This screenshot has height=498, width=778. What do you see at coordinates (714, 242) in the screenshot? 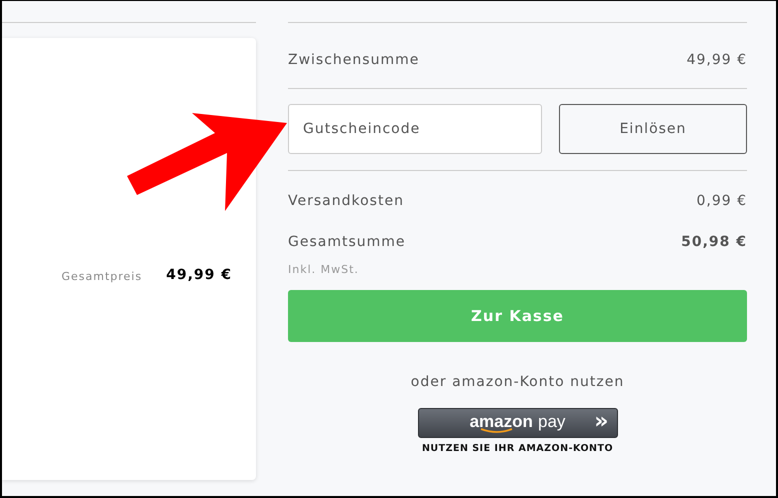
I see `grand-total-value: 50,98 €` at bounding box center [714, 242].